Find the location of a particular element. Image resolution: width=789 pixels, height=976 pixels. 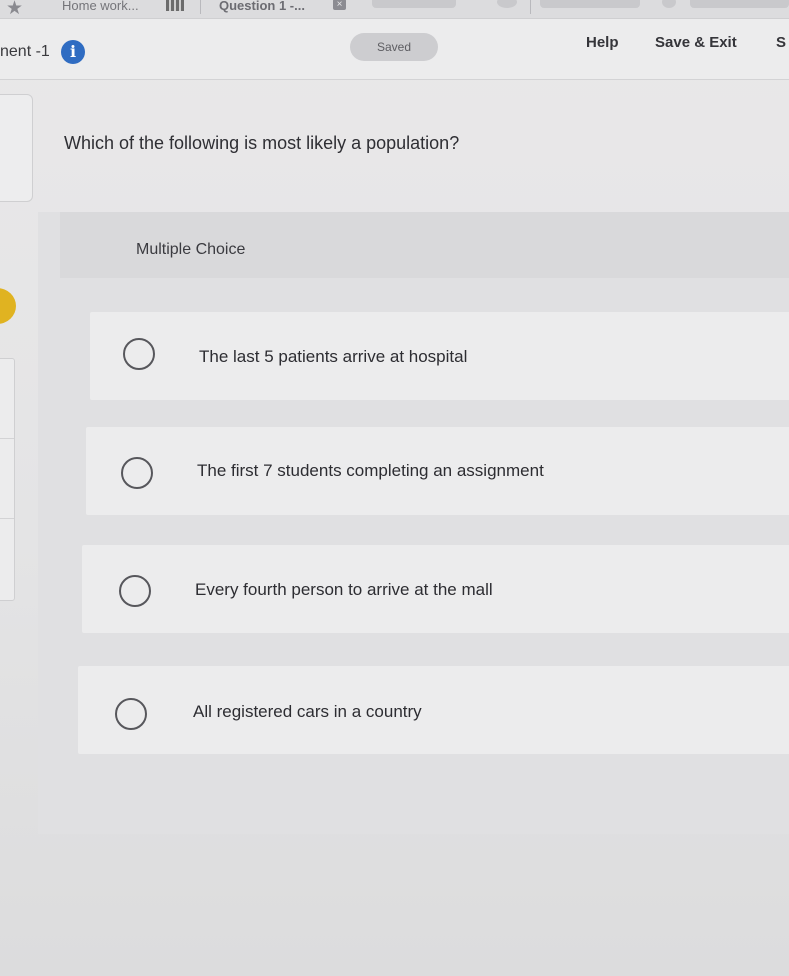

question-type-header: Multiple Choice is located at coordinates (424, 245).